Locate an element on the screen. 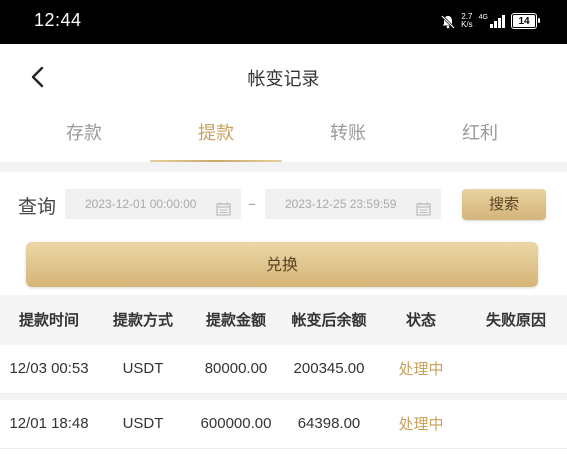 The image size is (567, 454). status-time: 12:44 is located at coordinates (58, 20).